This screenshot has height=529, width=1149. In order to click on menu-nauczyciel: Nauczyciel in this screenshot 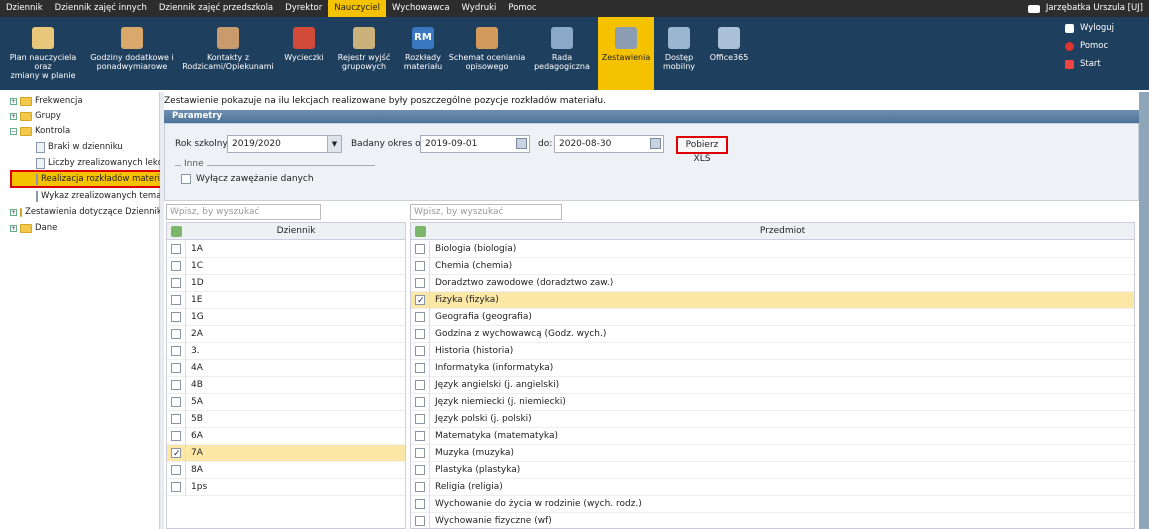, I will do `click(357, 8)`.